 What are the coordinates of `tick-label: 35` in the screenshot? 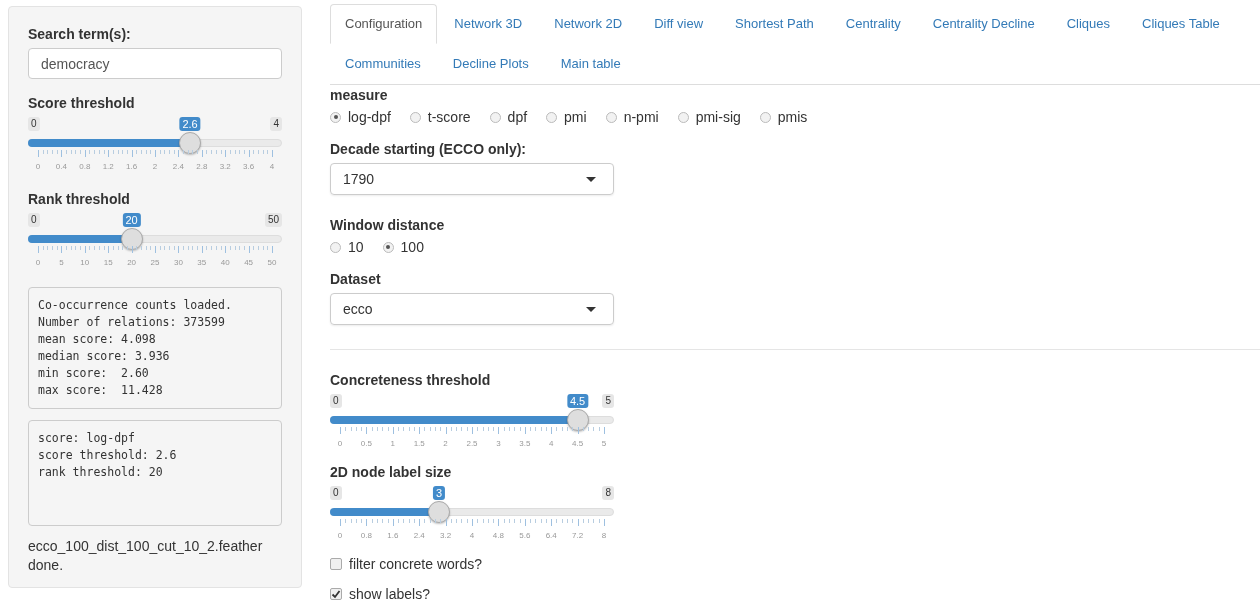 It's located at (202, 263).